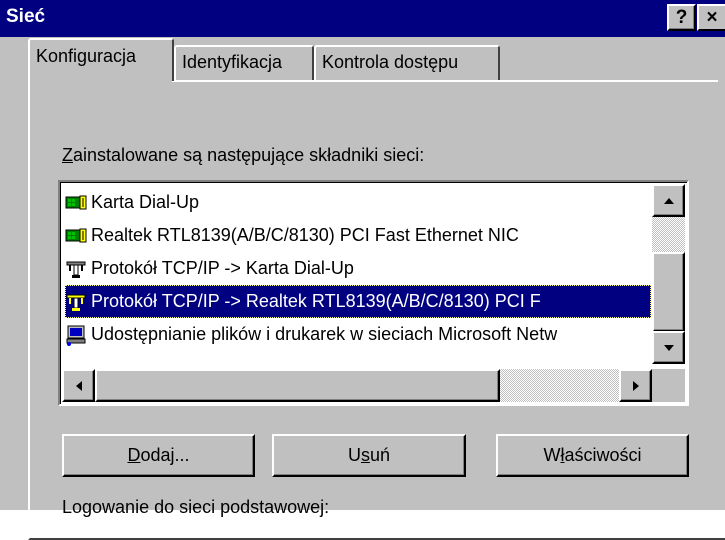 This screenshot has height=540, width=725. Describe the element at coordinates (101, 59) in the screenshot. I see `tab-konfiguracja: Konfiguracja` at that location.